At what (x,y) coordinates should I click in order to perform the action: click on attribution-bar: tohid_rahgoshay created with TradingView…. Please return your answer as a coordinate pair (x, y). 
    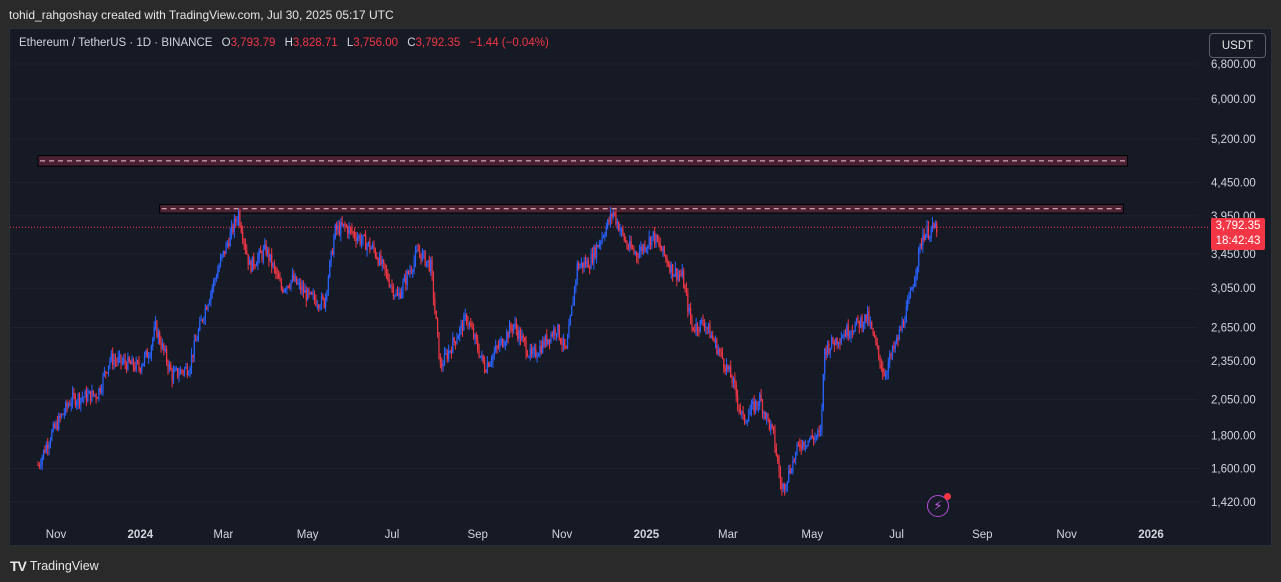
    Looking at the image, I should click on (640, 14).